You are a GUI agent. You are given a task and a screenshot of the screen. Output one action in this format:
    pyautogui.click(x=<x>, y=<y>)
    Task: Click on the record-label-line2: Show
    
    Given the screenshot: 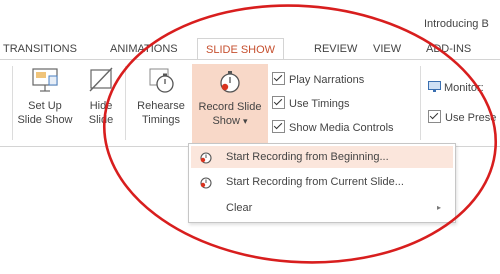 What is the action you would take?
    pyautogui.click(x=226, y=121)
    